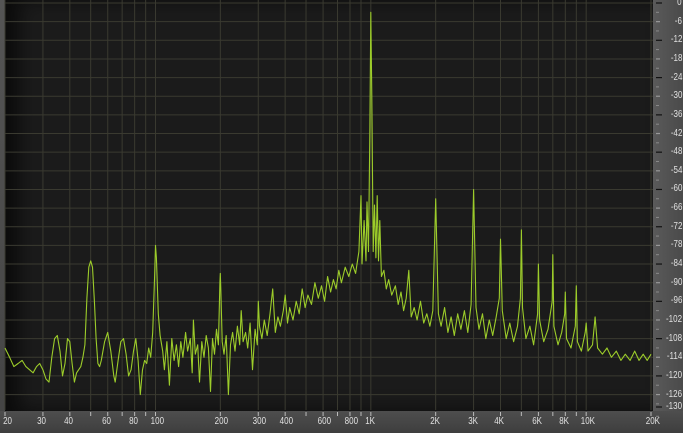 The width and height of the screenshot is (683, 433). What do you see at coordinates (537, 421) in the screenshot?
I see `x-tick-label: 6K` at bounding box center [537, 421].